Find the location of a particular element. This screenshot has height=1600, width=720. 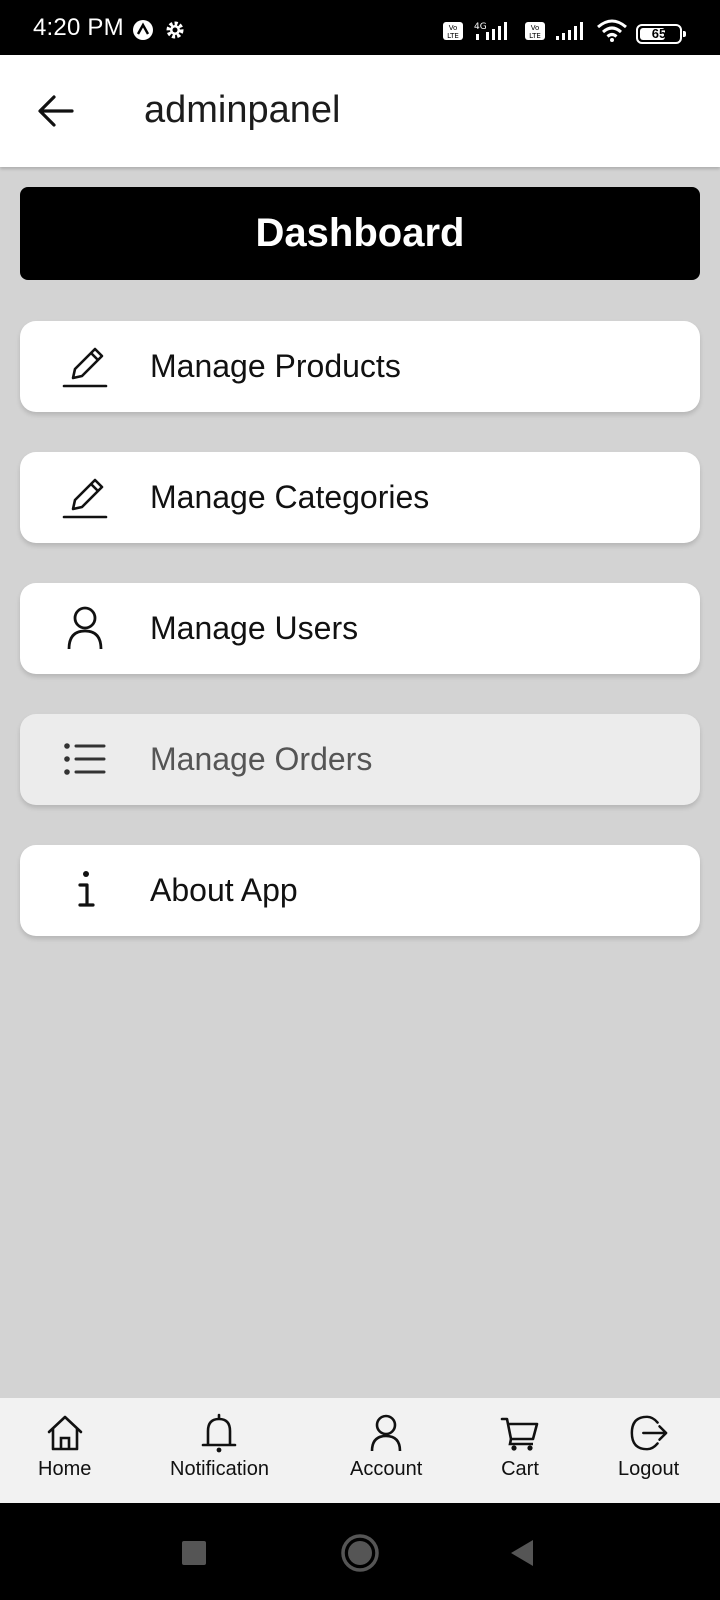

nav-label: Cart is located at coordinates (520, 1469).